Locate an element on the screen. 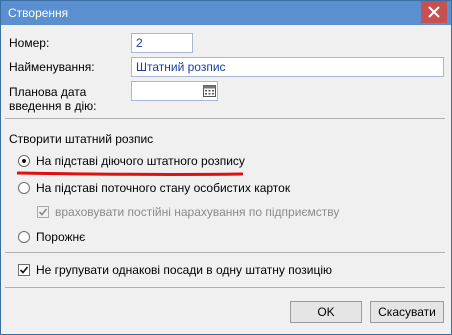  calendar-icon is located at coordinates (209, 91).